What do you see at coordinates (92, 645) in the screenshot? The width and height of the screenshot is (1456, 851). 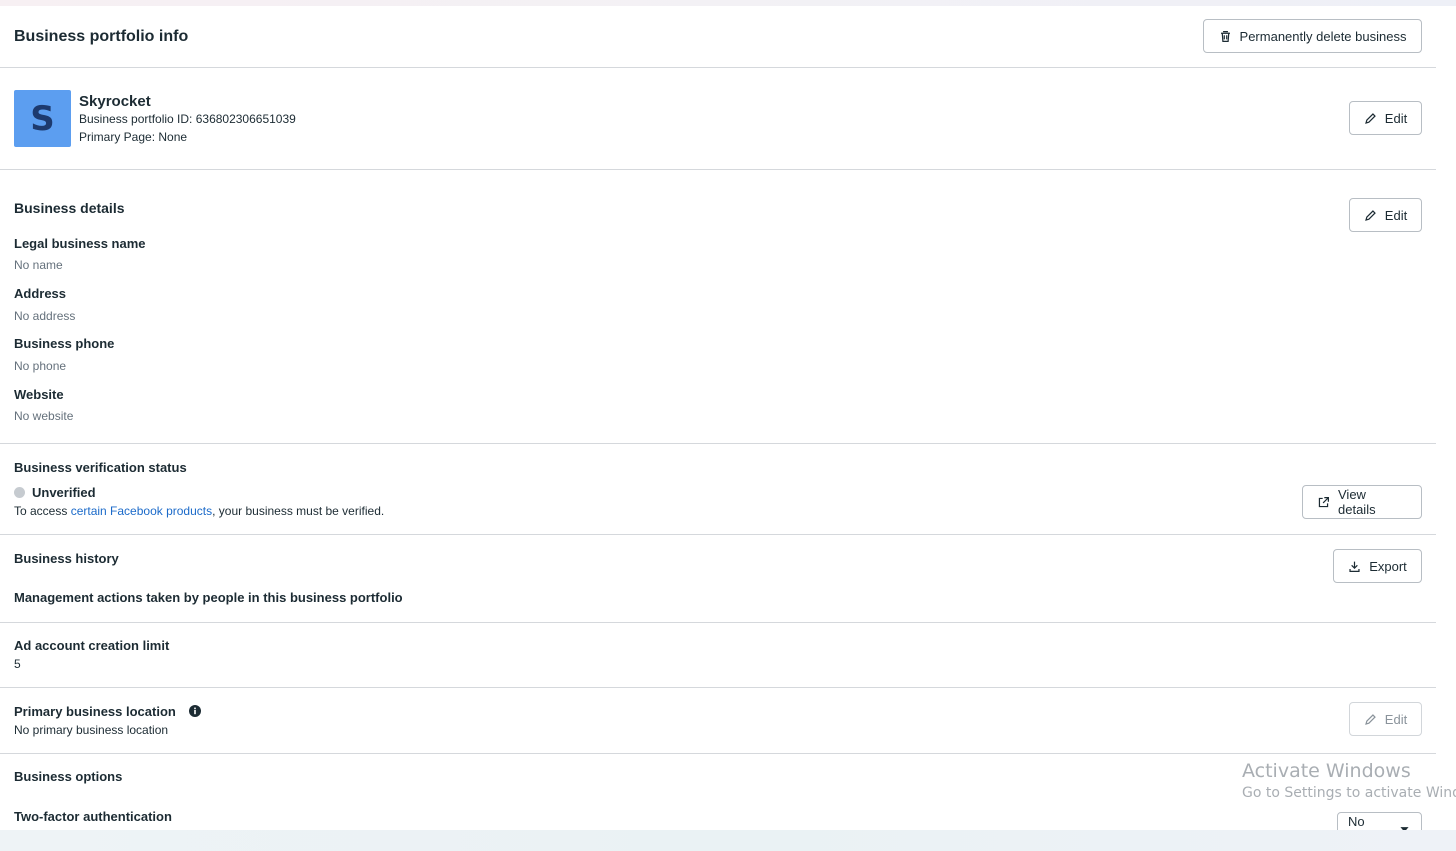 I see `ad-account-limit-title: Ad account creation limit` at bounding box center [92, 645].